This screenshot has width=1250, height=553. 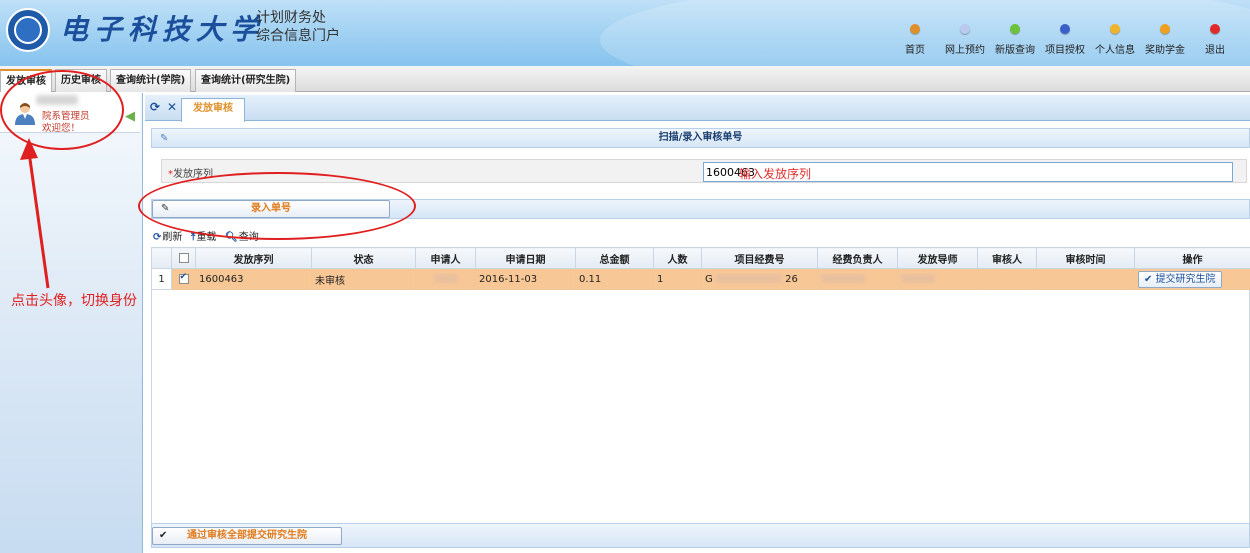 I want to click on annotation-arrow, so click(x=35, y=213).